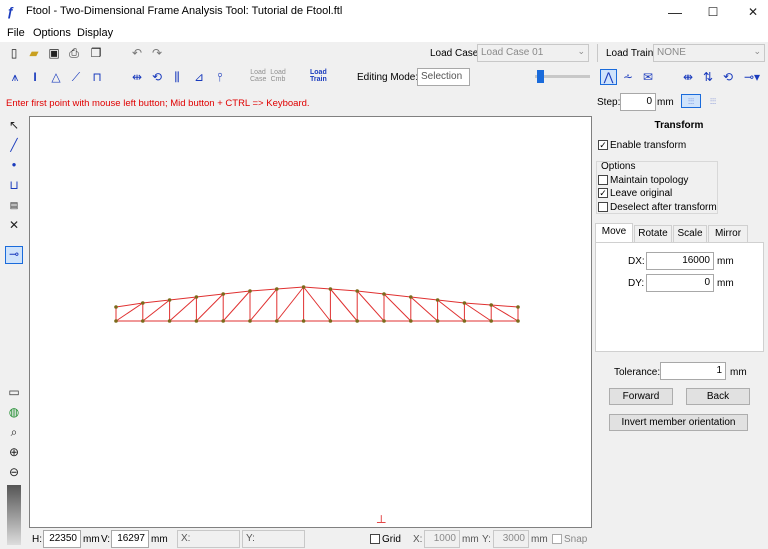  What do you see at coordinates (638, 102) in the screenshot?
I see `step-field: 0` at bounding box center [638, 102].